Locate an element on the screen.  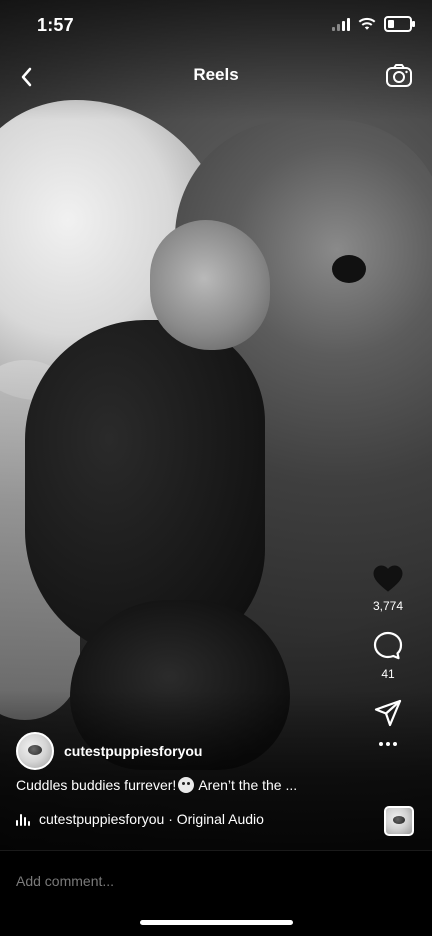
like-button: 3,774 is located at coordinates (388, 589).